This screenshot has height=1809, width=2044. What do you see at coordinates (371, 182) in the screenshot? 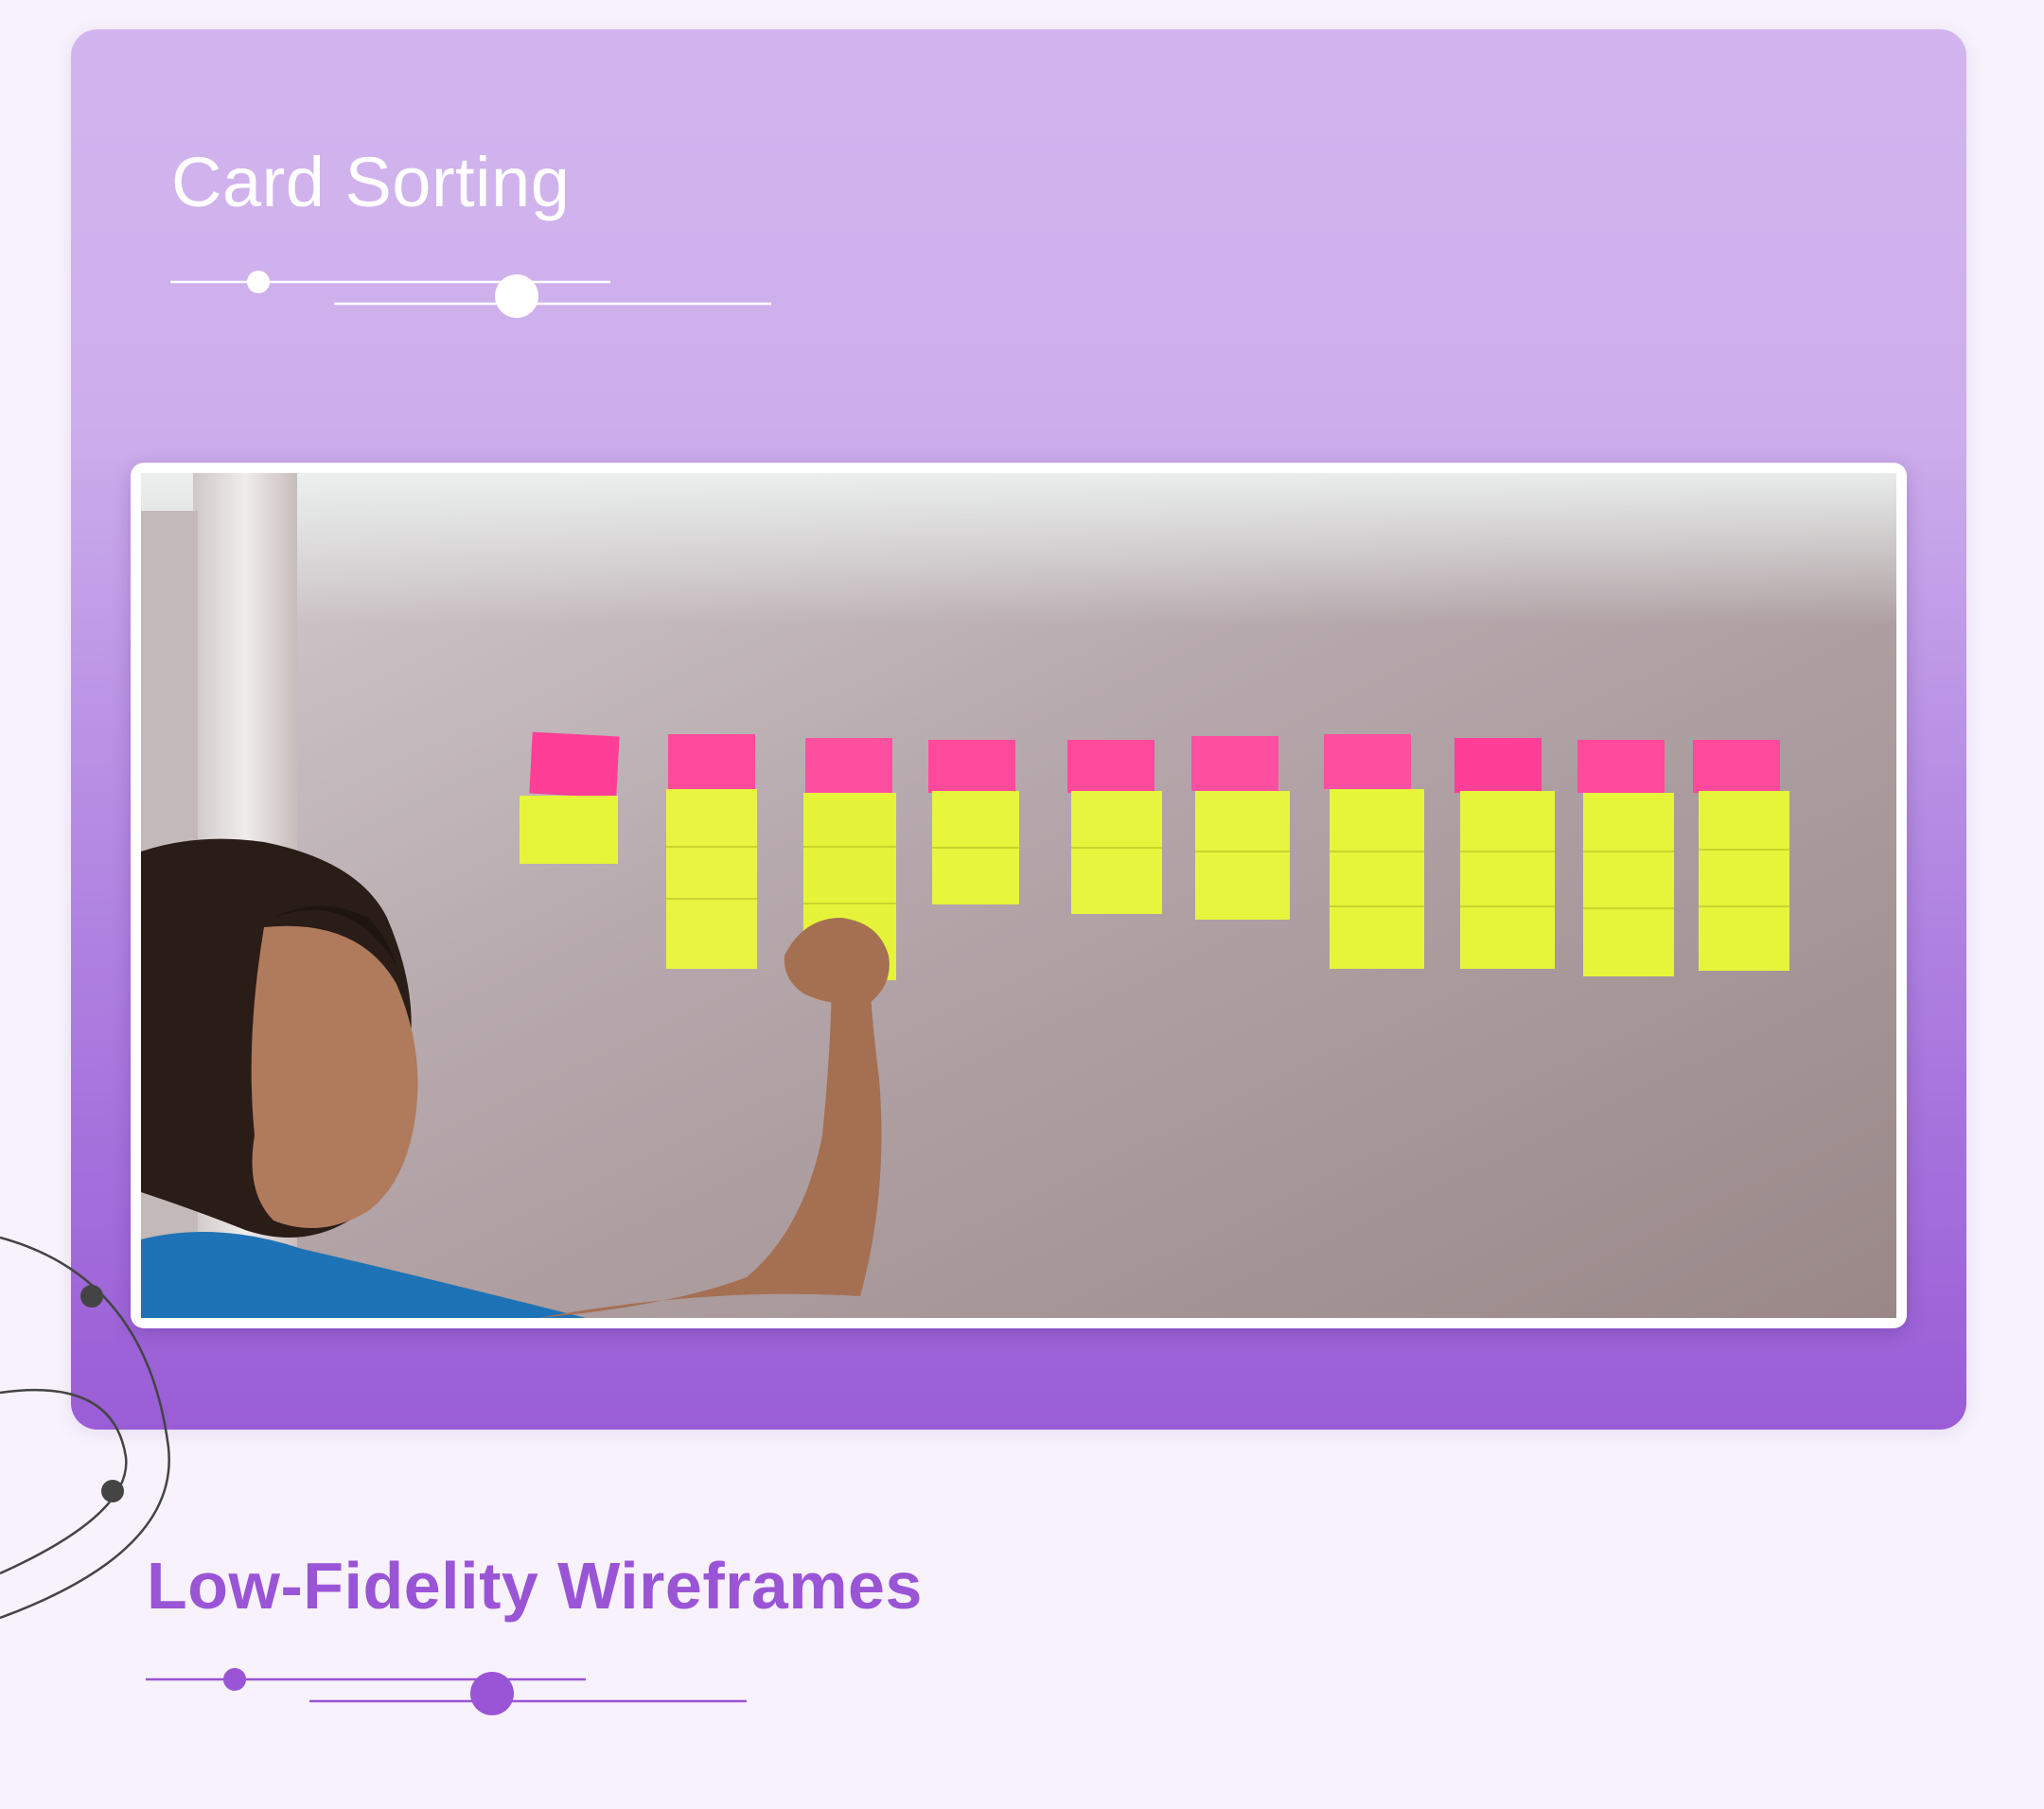
I see `card-sorting-title: Card Sorting` at bounding box center [371, 182].